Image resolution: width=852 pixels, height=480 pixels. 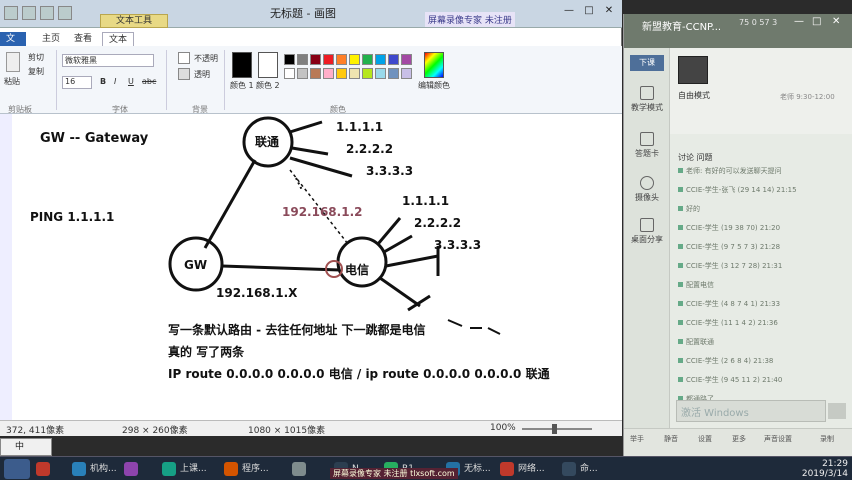 What do you see at coordinates (77, 82) in the screenshot?
I see `font-size-select: 16` at bounding box center [77, 82].